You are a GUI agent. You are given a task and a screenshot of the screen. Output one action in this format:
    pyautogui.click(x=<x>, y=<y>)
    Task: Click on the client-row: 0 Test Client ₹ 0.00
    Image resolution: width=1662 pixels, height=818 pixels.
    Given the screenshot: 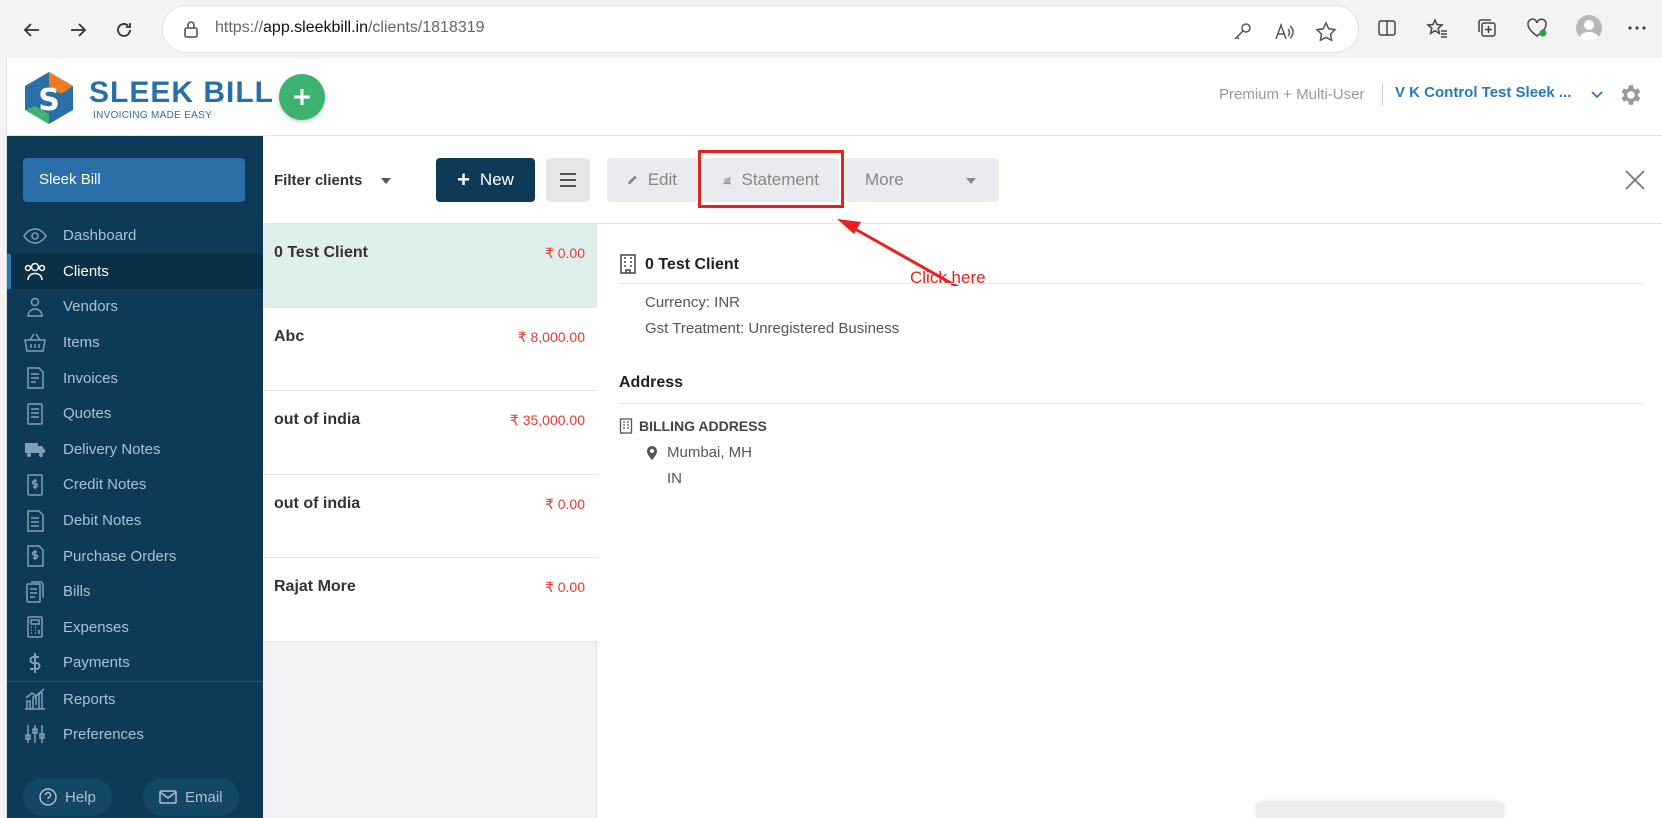 What is the action you would take?
    pyautogui.click(x=430, y=266)
    